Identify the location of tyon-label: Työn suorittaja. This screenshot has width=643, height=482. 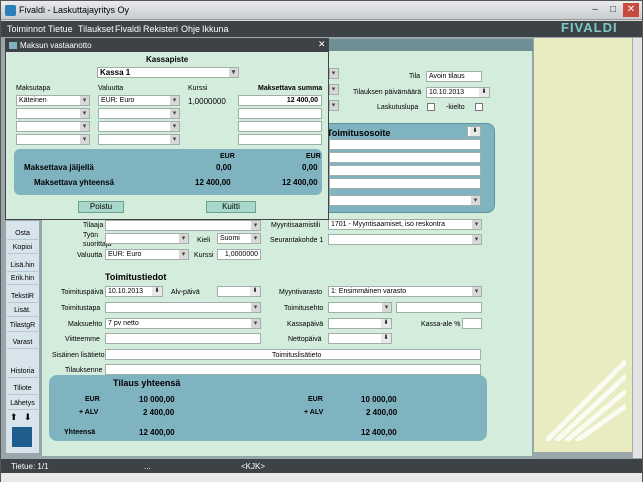
(97, 240).